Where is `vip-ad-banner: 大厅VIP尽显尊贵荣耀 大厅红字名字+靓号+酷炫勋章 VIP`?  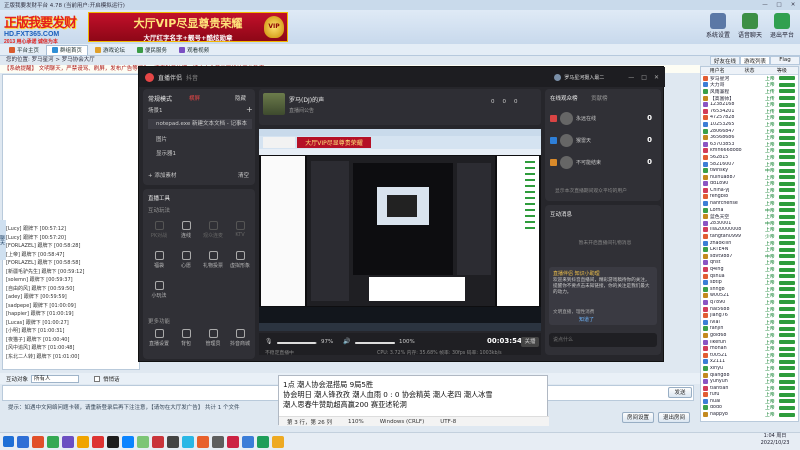
vip-ad-banner: 大厅VIP尽显尊贵荣耀 大厅红字名字+靓号+酷炫勋章 VIP is located at coordinates (188, 27).